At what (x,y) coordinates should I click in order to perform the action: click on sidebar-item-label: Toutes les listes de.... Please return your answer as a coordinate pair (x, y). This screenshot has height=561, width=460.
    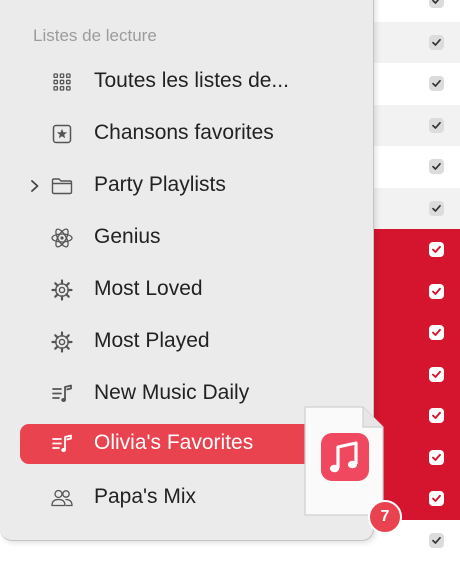
    Looking at the image, I should click on (191, 81).